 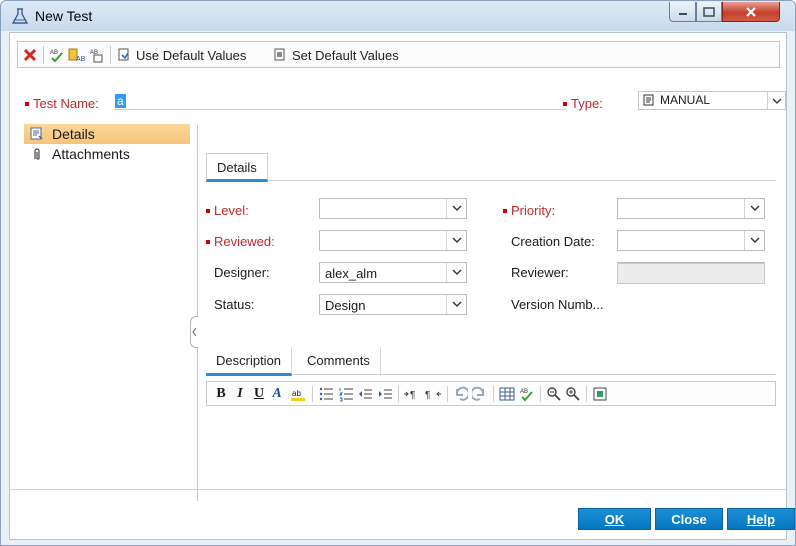 What do you see at coordinates (393, 304) in the screenshot?
I see `status-dropdown: Design` at bounding box center [393, 304].